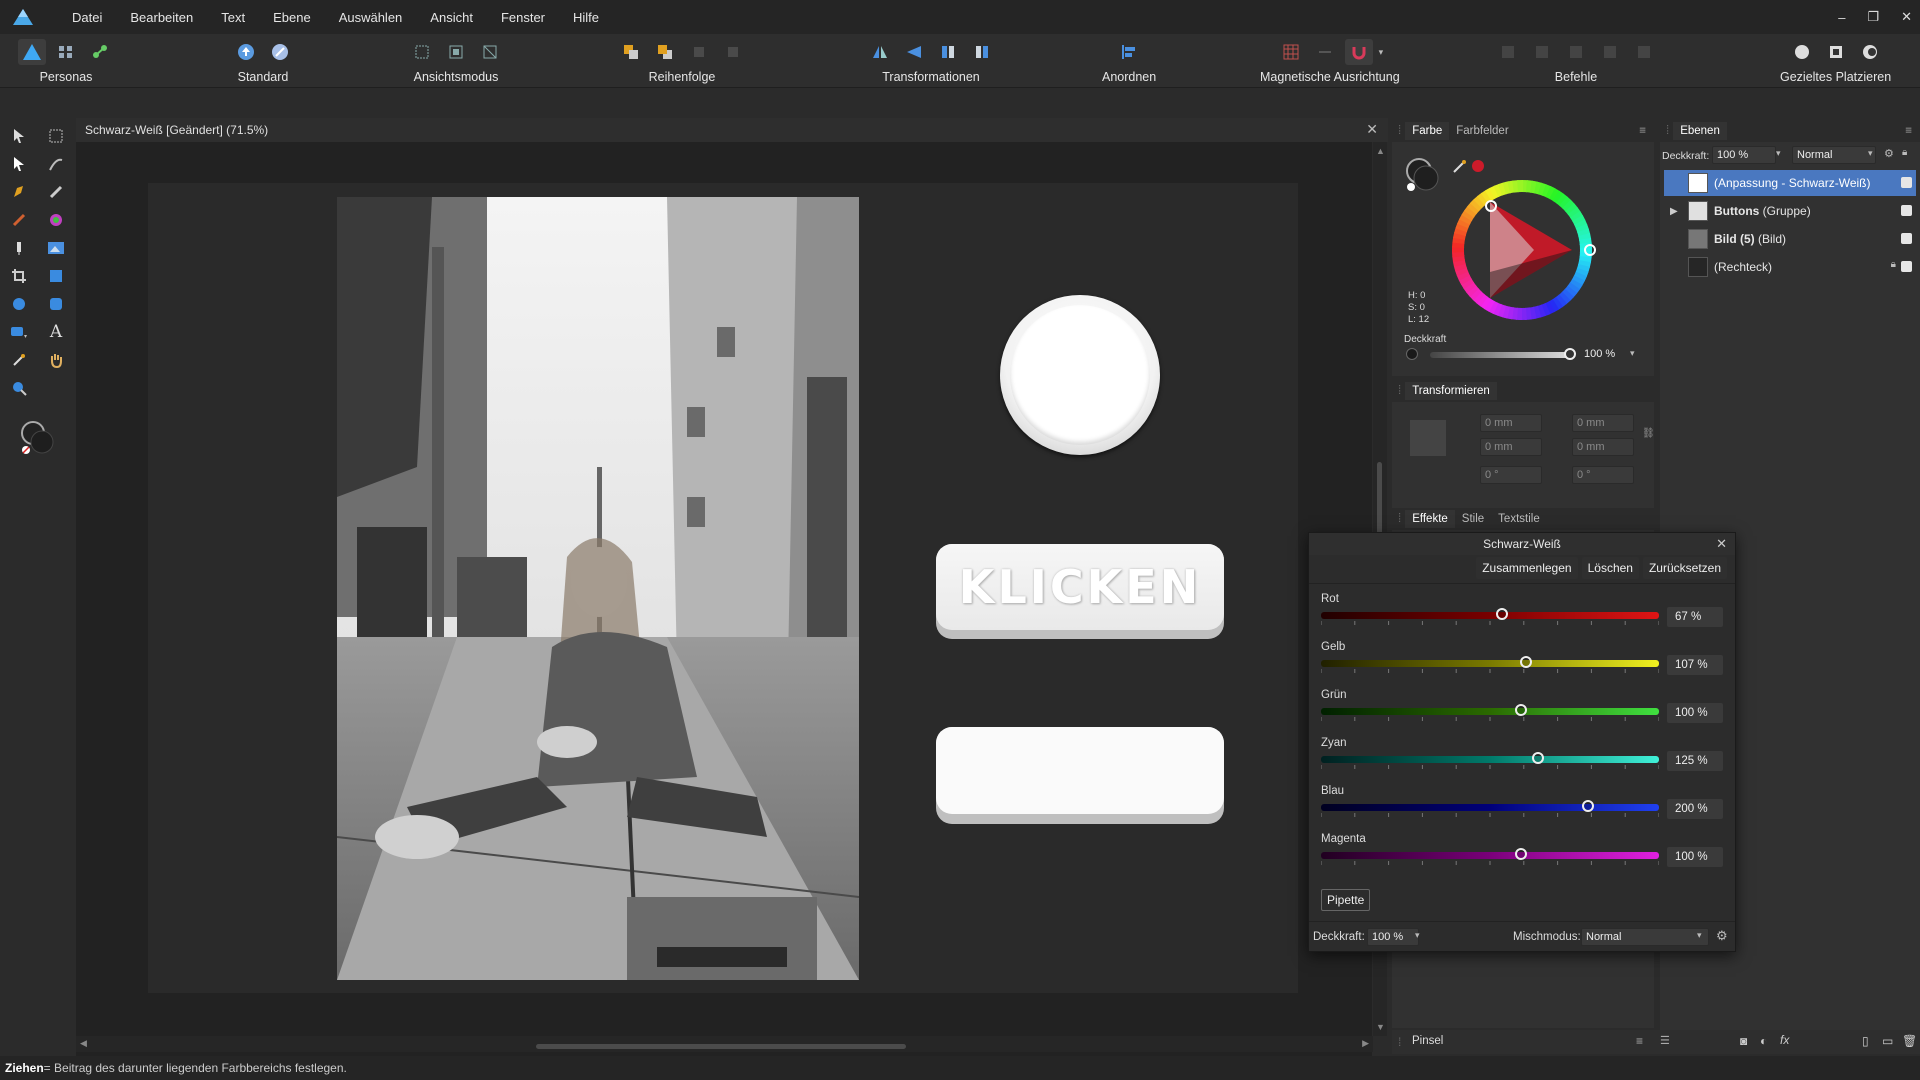 Image resolution: width=1920 pixels, height=1080 pixels. What do you see at coordinates (1603, 423) in the screenshot?
I see `transform-w-field: 0 mm` at bounding box center [1603, 423].